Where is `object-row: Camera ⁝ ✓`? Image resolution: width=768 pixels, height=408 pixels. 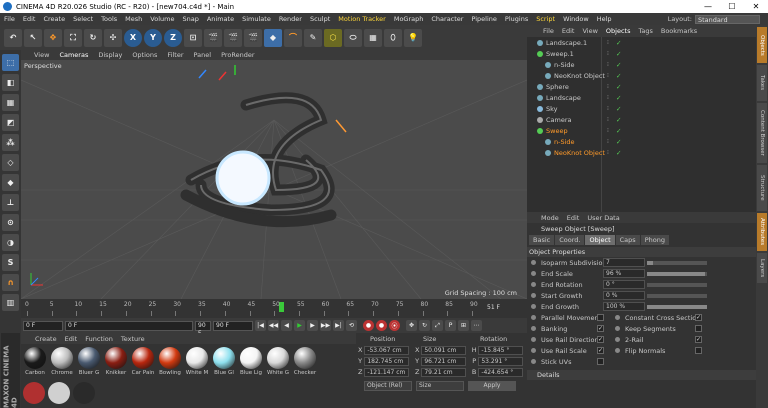
object-row: Camera ⁝ ✓ is located at coordinates (641, 119).